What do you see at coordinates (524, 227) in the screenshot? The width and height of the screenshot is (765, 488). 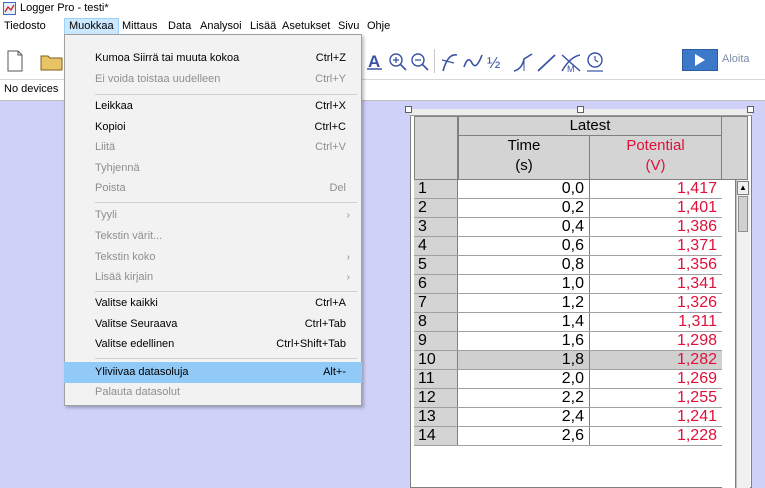 I see `time-cell: 0,4` at bounding box center [524, 227].